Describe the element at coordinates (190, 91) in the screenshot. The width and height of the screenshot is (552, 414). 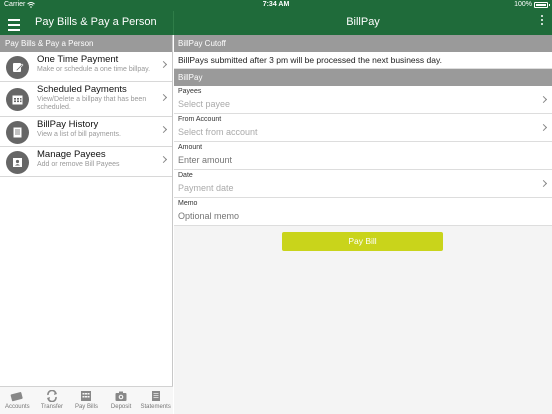
I see `field-label: Payees` at that location.